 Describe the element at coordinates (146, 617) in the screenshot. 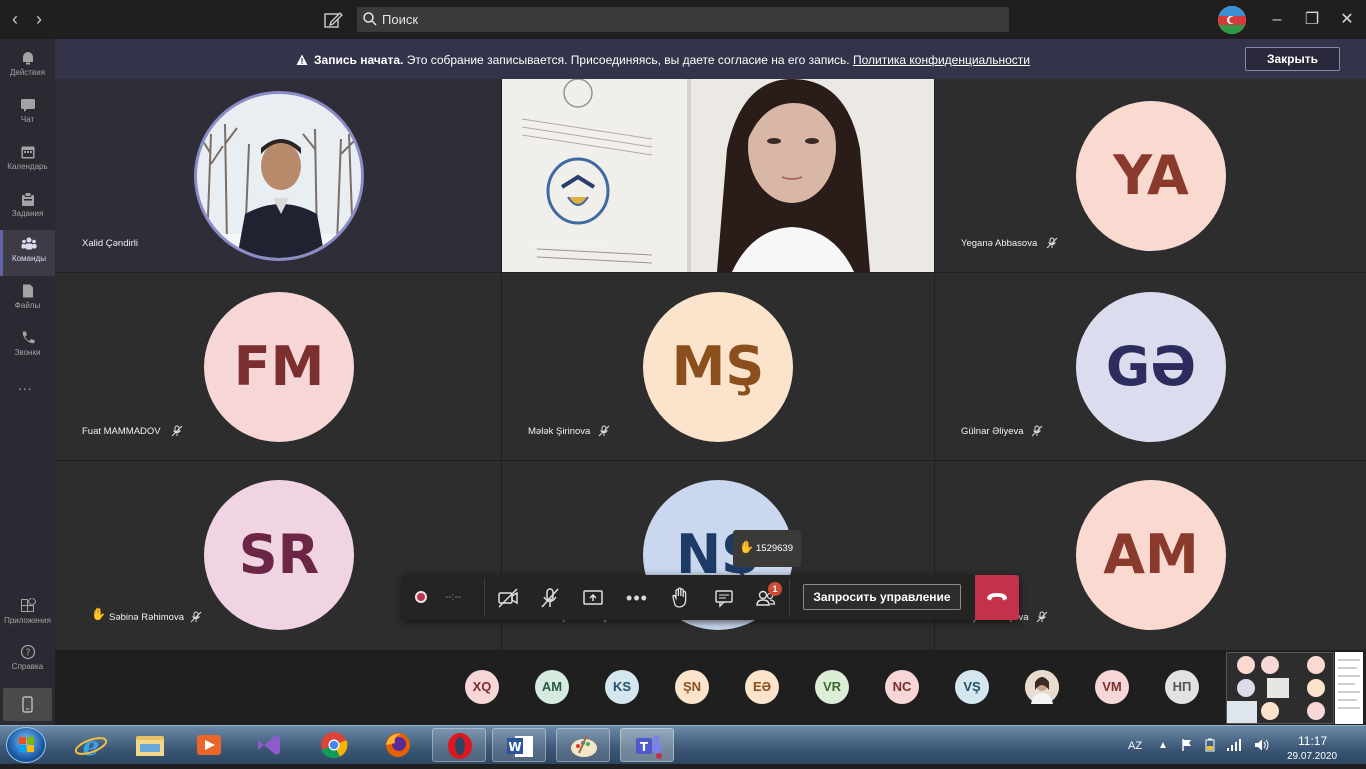

I see `participant-name: Səbinə Rəhimova` at that location.